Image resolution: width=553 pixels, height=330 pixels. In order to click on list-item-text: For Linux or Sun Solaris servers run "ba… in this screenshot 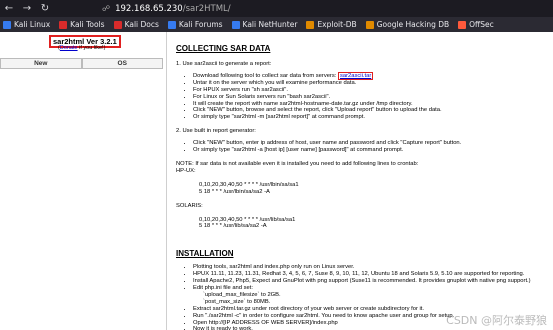, I will do `click(262, 96)`.